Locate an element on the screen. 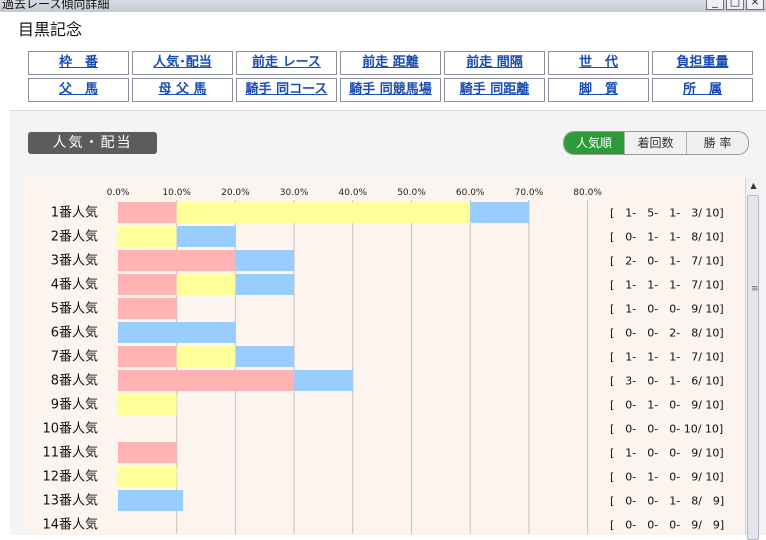 Image resolution: width=766 pixels, height=540 pixels. record-label: [ 0- 1- 1- 8/ 10] is located at coordinates (667, 237).